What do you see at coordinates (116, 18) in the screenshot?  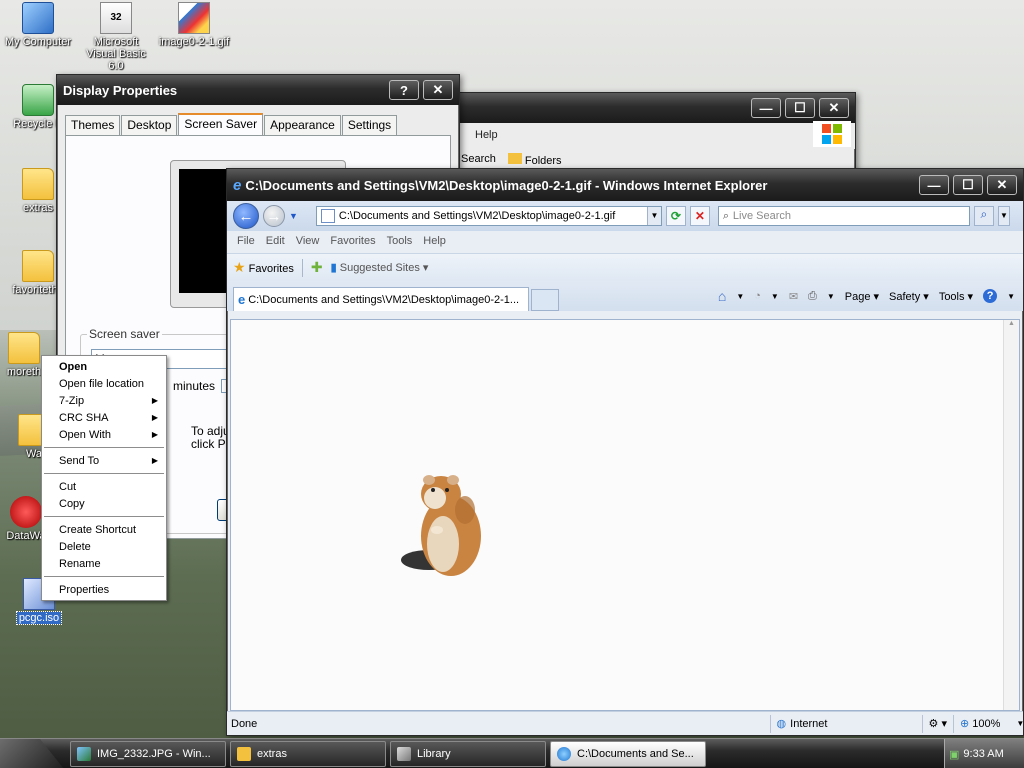 I see `visual-basic-icon: 32` at bounding box center [116, 18].